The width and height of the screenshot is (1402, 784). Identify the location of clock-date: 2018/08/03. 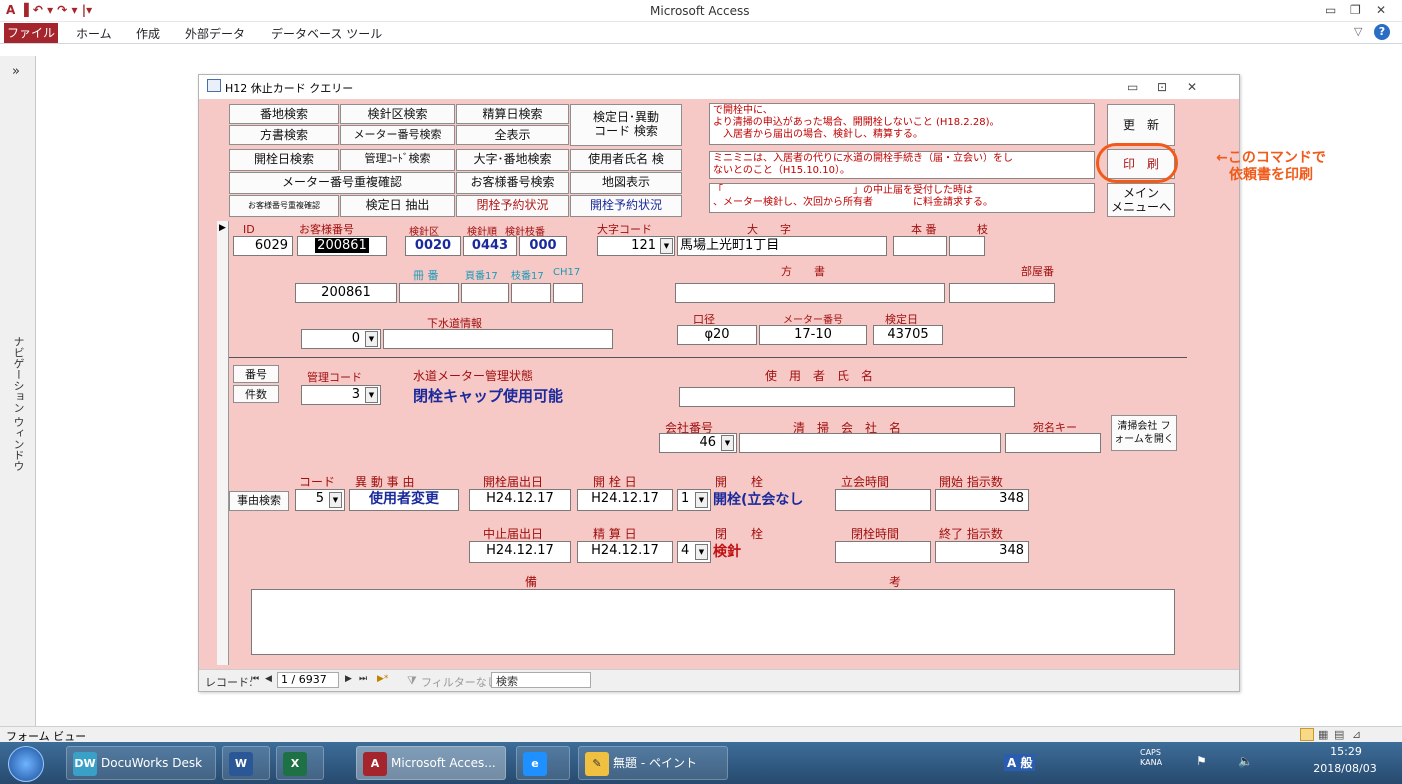
(1345, 768).